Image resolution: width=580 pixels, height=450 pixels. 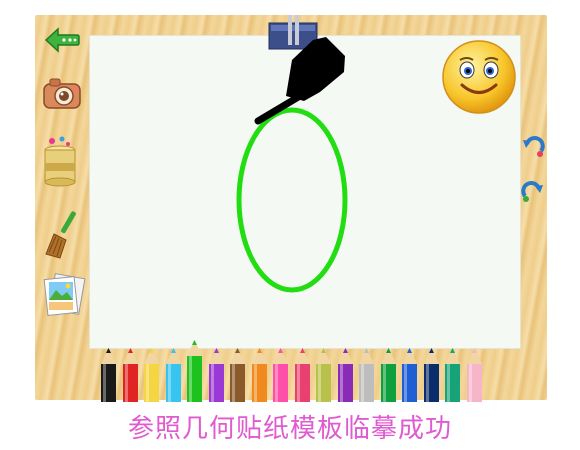 What do you see at coordinates (533, 147) in the screenshot?
I see `undo-icon` at bounding box center [533, 147].